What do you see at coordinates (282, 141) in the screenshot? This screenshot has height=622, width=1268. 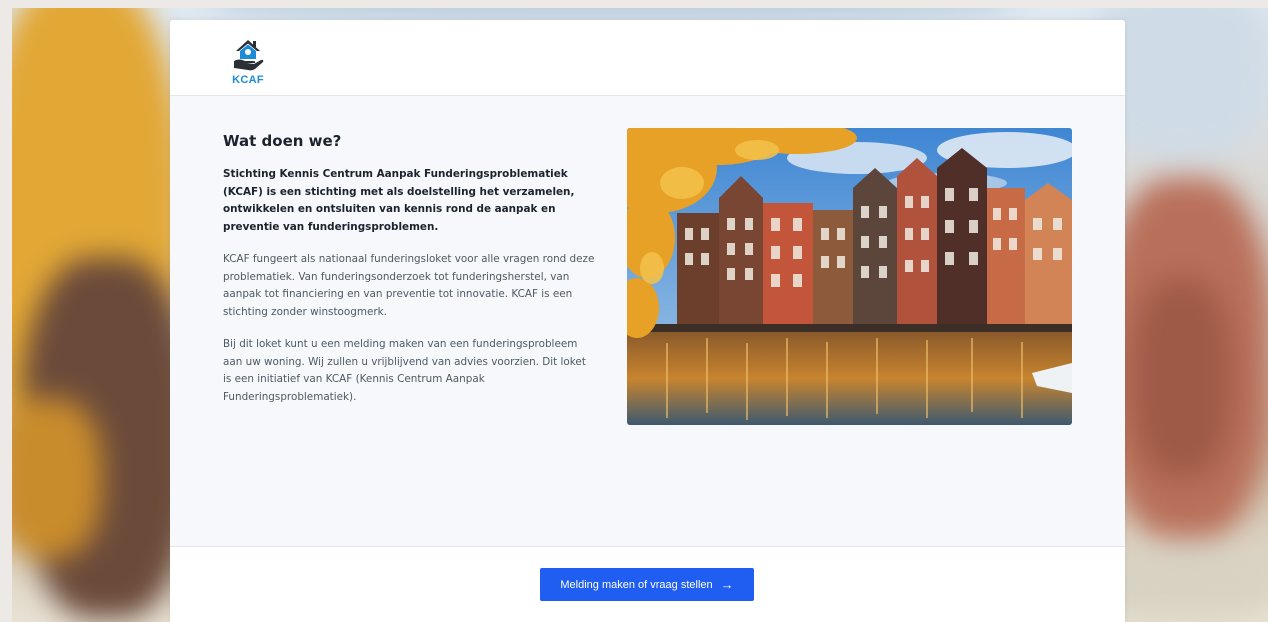 I see `section-title: Wat doen we?` at bounding box center [282, 141].